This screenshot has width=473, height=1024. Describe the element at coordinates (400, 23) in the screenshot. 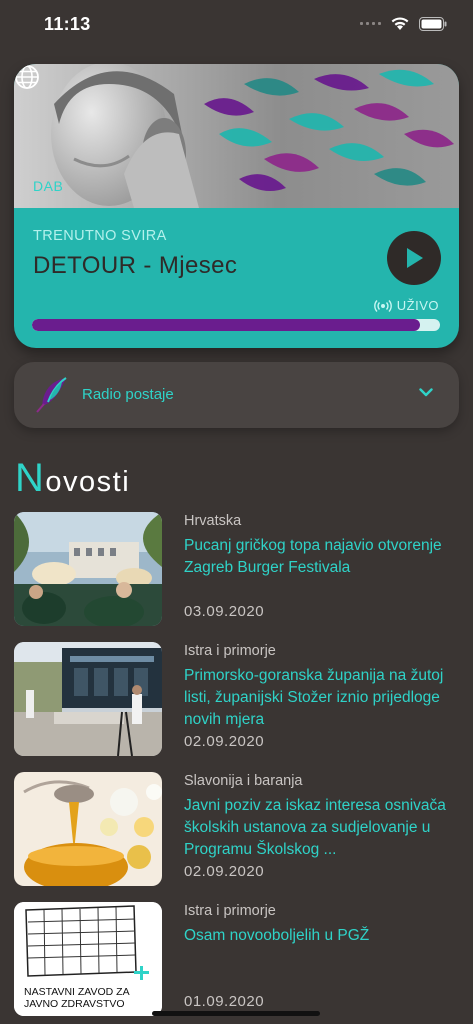

I see `wifi-icon` at that location.